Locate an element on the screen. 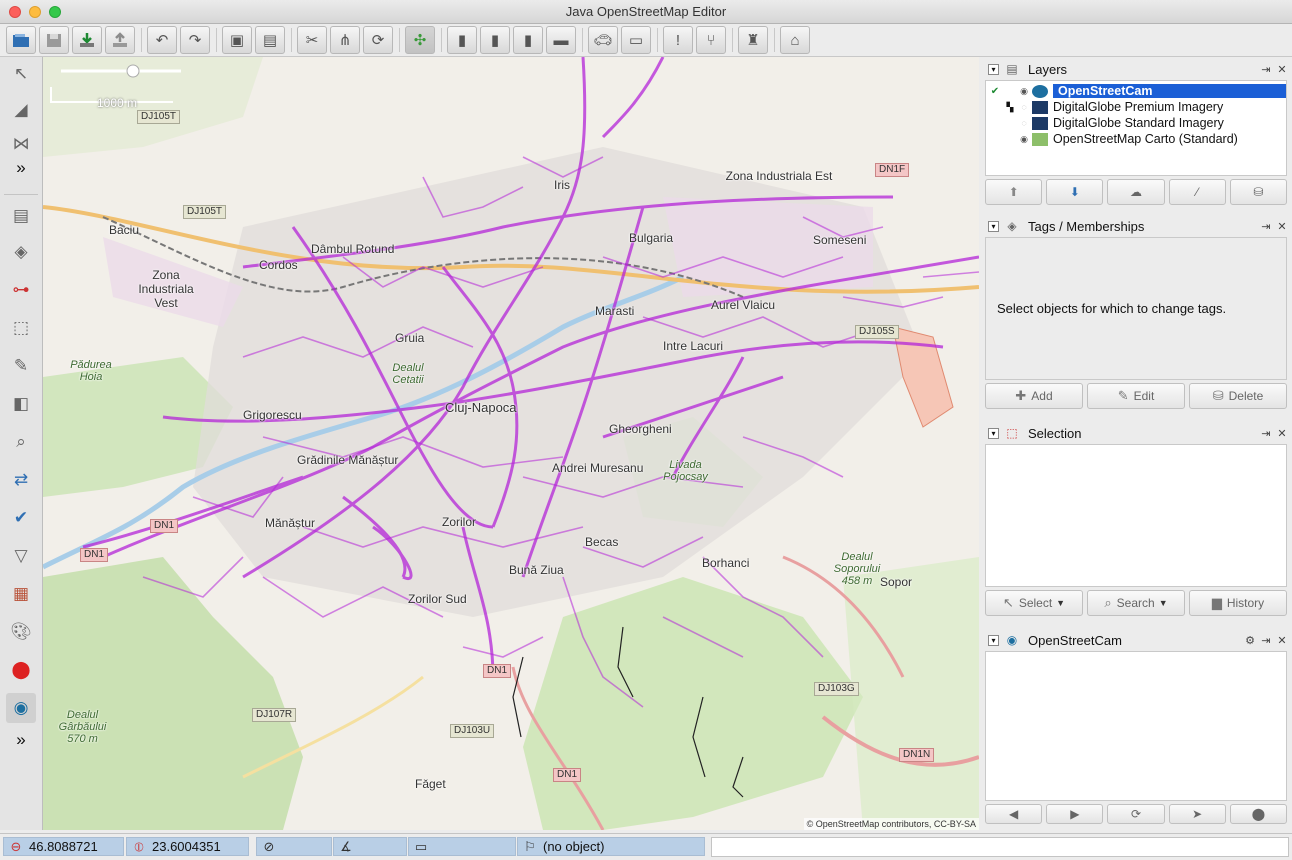 The image size is (1292, 860). close-window-button is located at coordinates (15, 12).